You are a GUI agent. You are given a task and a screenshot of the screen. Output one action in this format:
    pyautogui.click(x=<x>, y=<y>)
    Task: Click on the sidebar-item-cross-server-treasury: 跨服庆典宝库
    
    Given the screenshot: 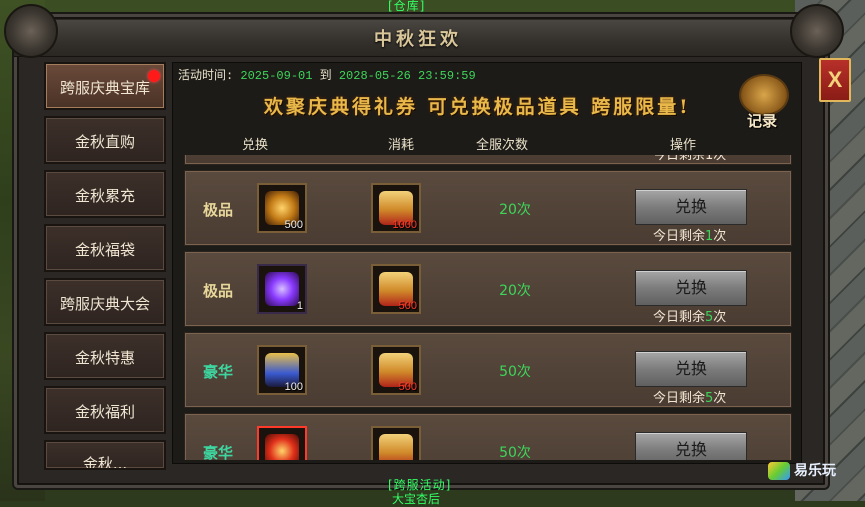 What is the action you would take?
    pyautogui.click(x=105, y=86)
    